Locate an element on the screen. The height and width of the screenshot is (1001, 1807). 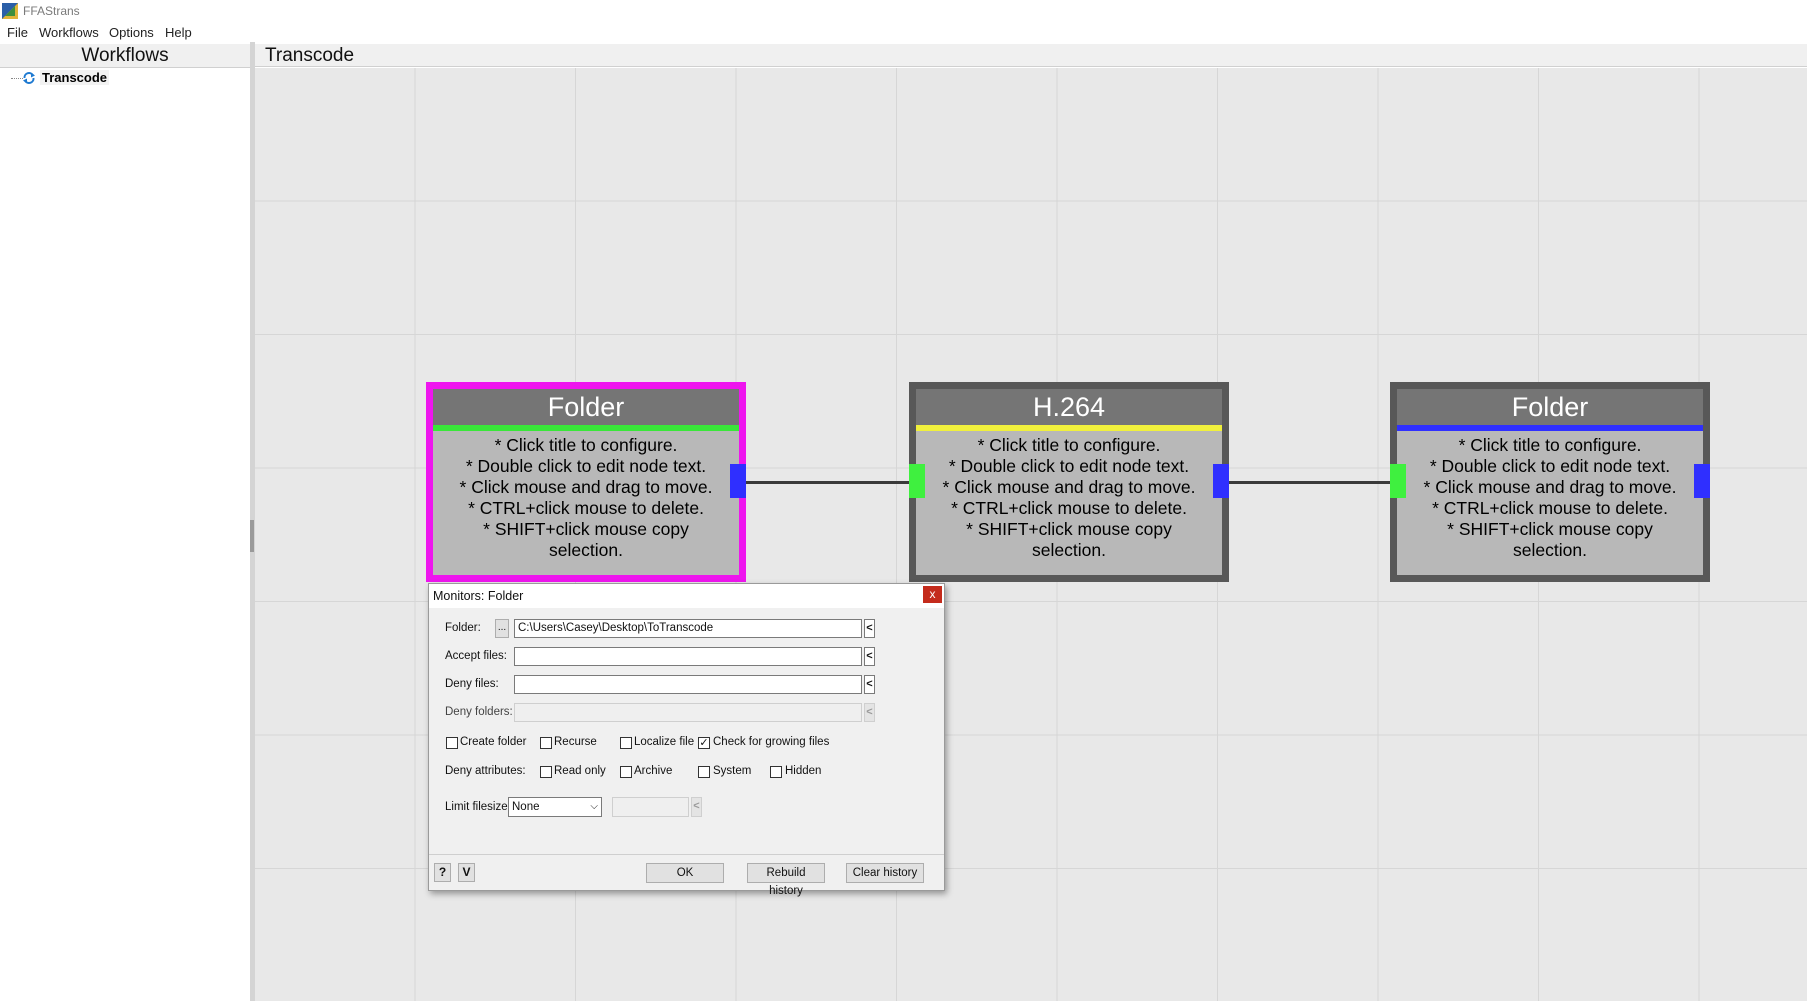
app-logo-icon is located at coordinates (10, 11).